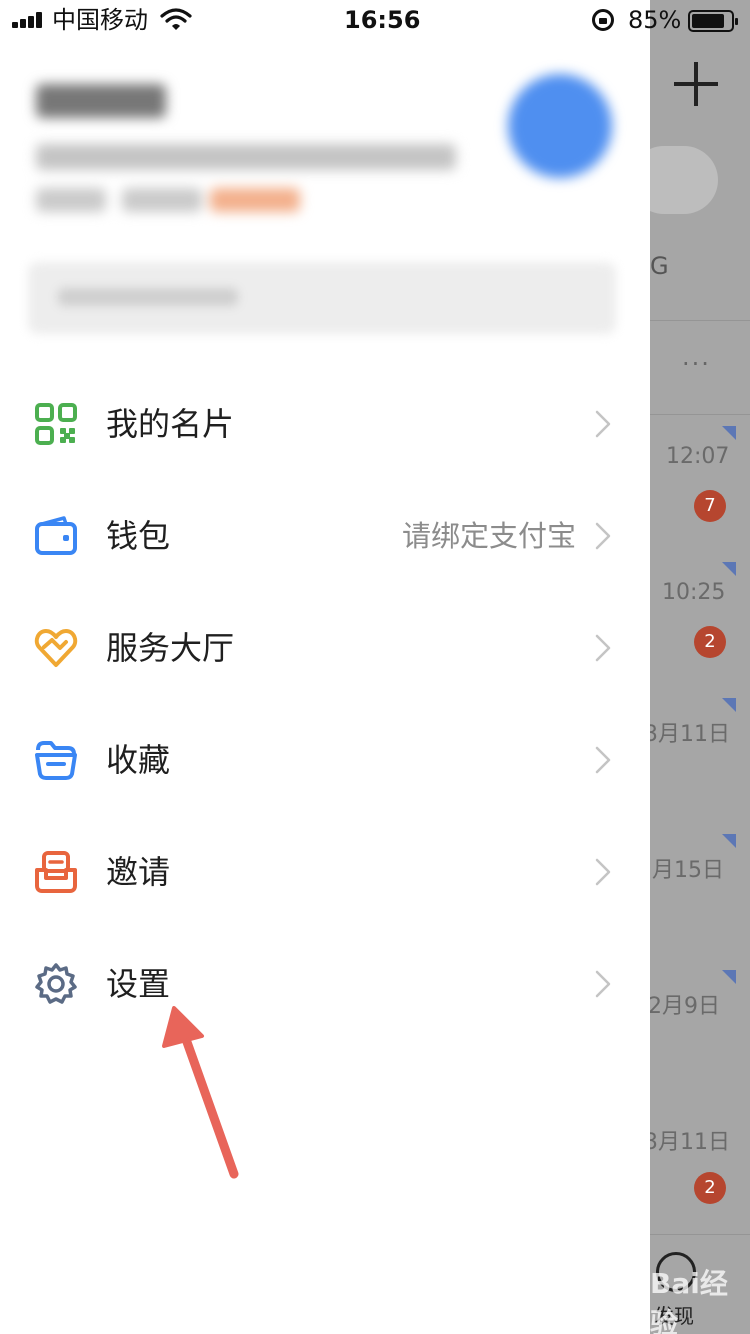 The height and width of the screenshot is (1334, 750). What do you see at coordinates (325, 760) in the screenshot?
I see `menu-item-favorites: 收藏` at bounding box center [325, 760].